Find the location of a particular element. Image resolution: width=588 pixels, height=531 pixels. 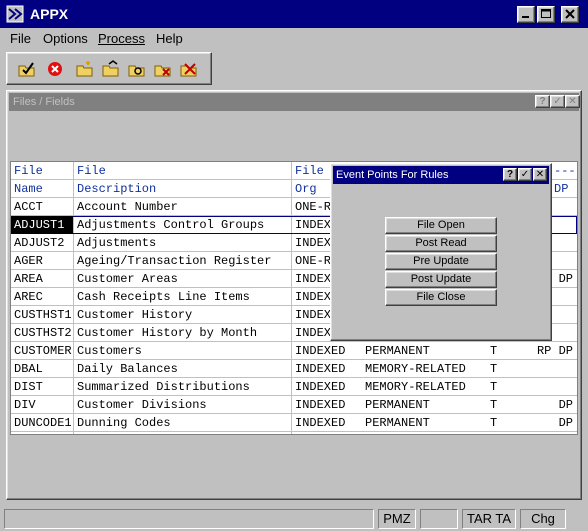

cell-description: Customers is located at coordinates (109, 351).